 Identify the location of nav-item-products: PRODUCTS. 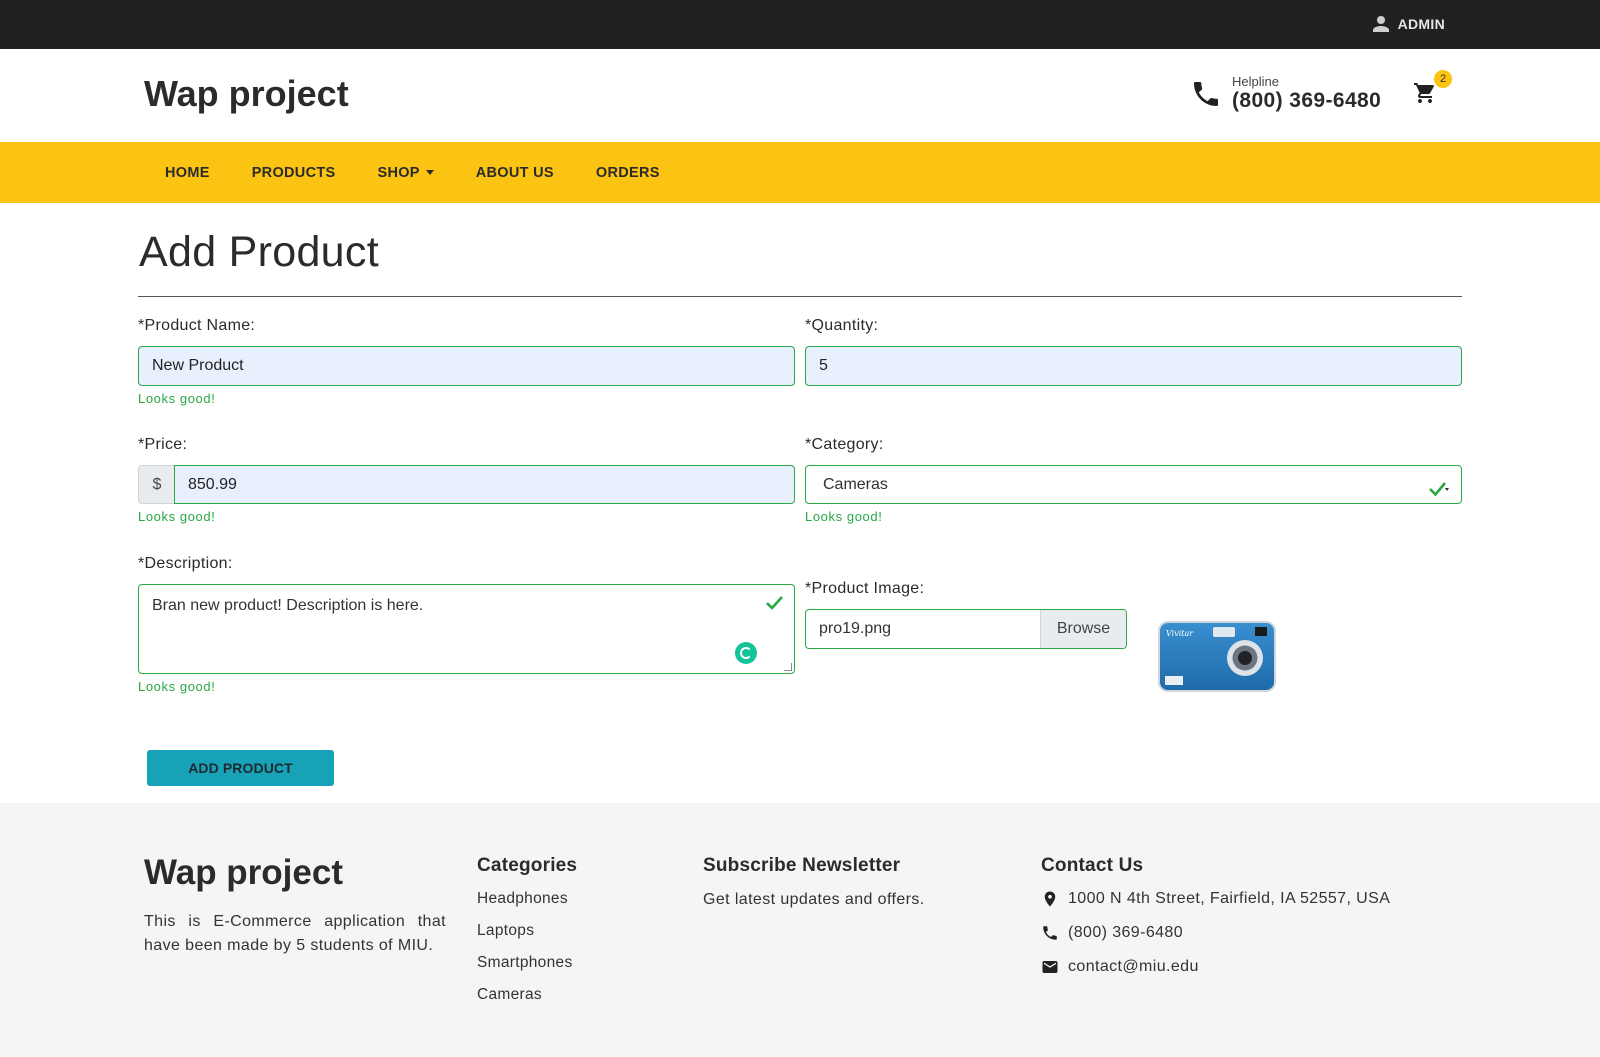
(294, 173).